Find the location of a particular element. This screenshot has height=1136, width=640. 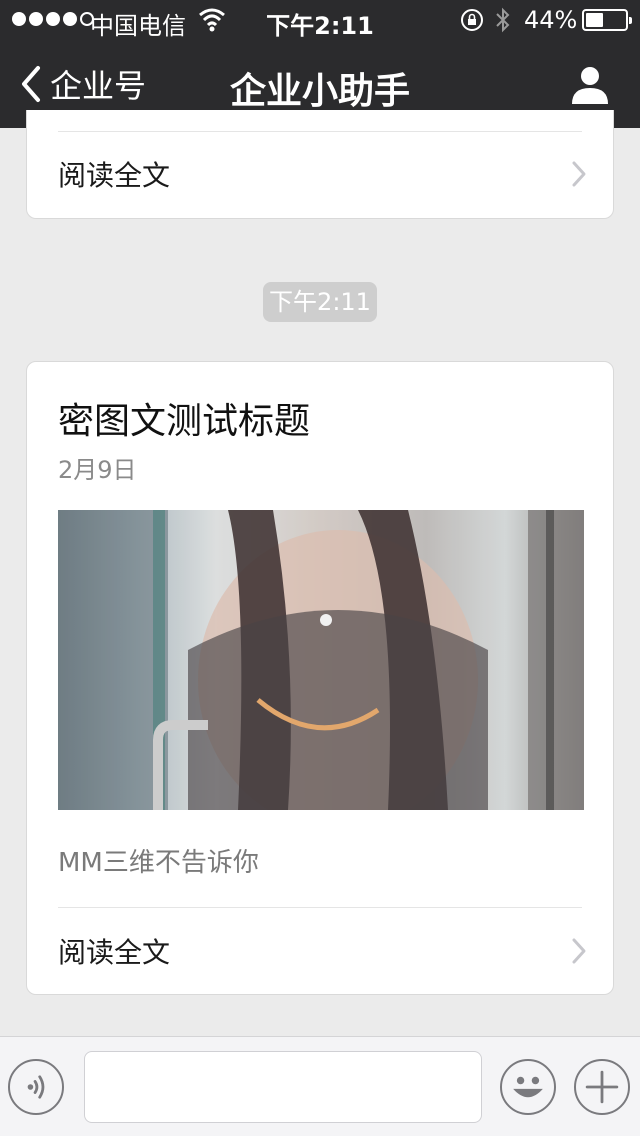

voice-input-icon is located at coordinates (36, 1087).